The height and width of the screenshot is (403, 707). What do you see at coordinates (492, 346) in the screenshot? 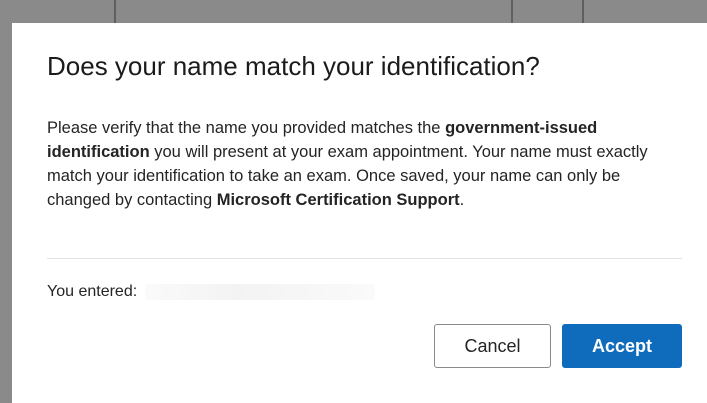
I see `cancel-button: Cancel` at bounding box center [492, 346].